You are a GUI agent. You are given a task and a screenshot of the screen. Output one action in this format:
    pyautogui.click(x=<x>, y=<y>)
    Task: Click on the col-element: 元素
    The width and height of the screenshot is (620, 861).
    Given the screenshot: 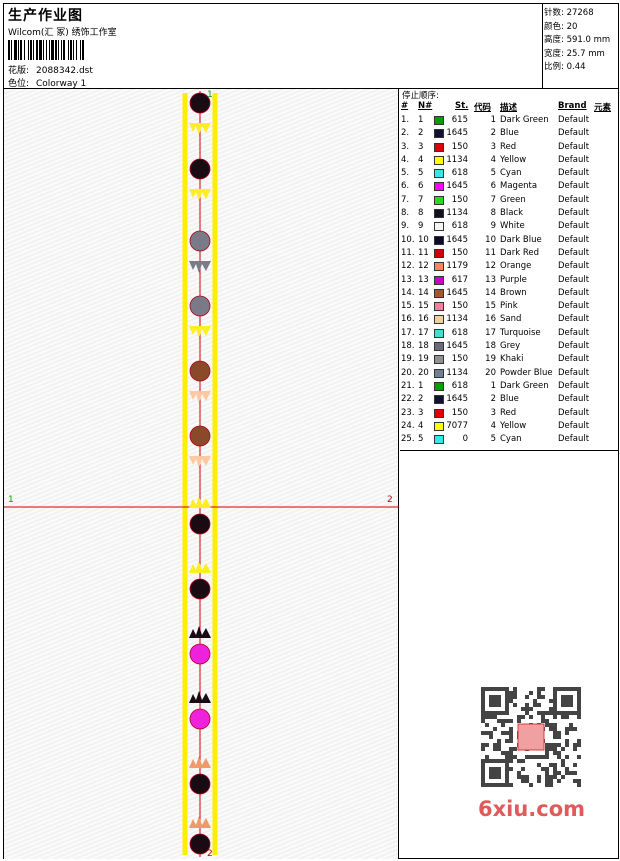 What is the action you would take?
    pyautogui.click(x=603, y=108)
    